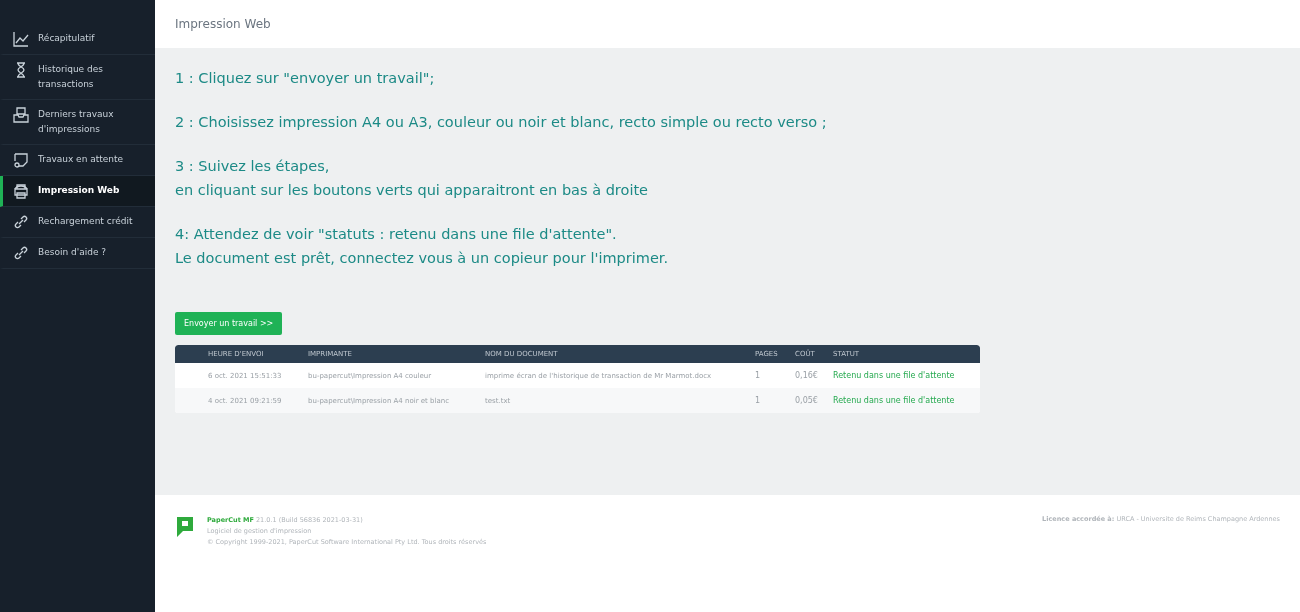 The image size is (1300, 612). Describe the element at coordinates (501, 122) in the screenshot. I see `instruction-text: 2 : Choisissez impression A4 ou A3, couleur ou noir et blanc, recto simple ou recto verso ;` at that location.